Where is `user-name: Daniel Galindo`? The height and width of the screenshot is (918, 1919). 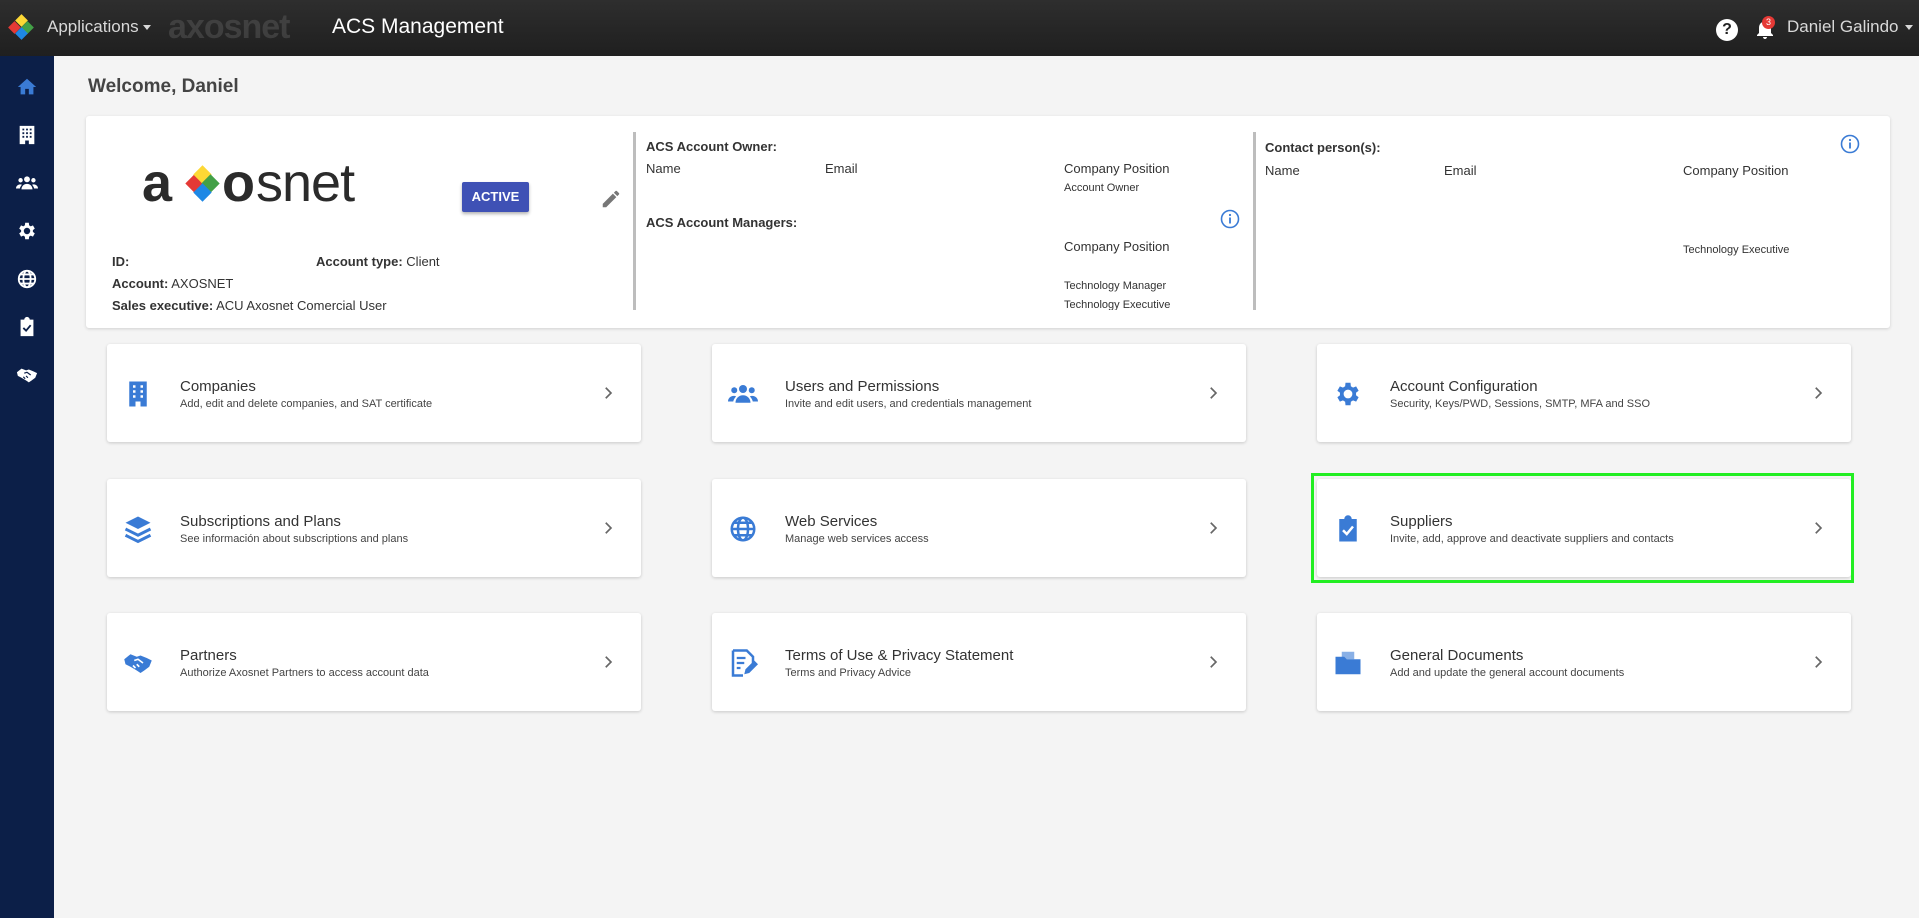
user-name: Daniel Galindo is located at coordinates (1843, 26).